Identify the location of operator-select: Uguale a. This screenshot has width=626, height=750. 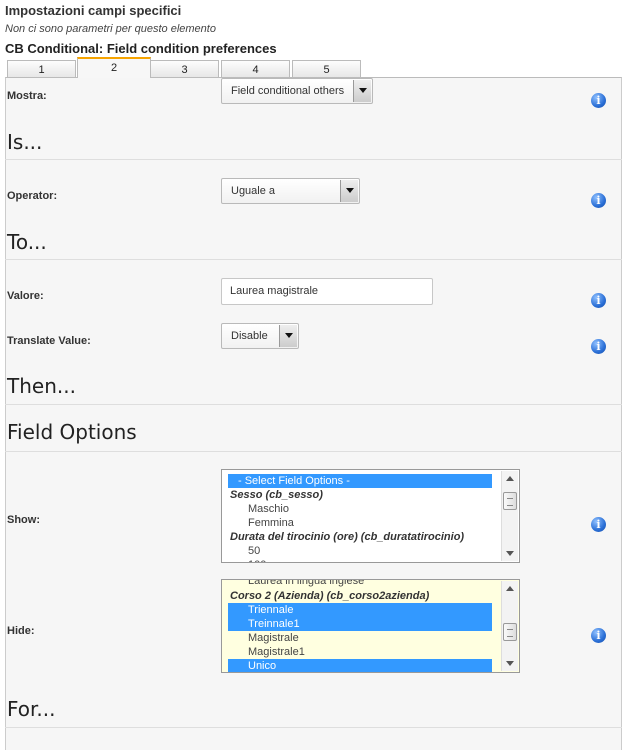
(290, 191).